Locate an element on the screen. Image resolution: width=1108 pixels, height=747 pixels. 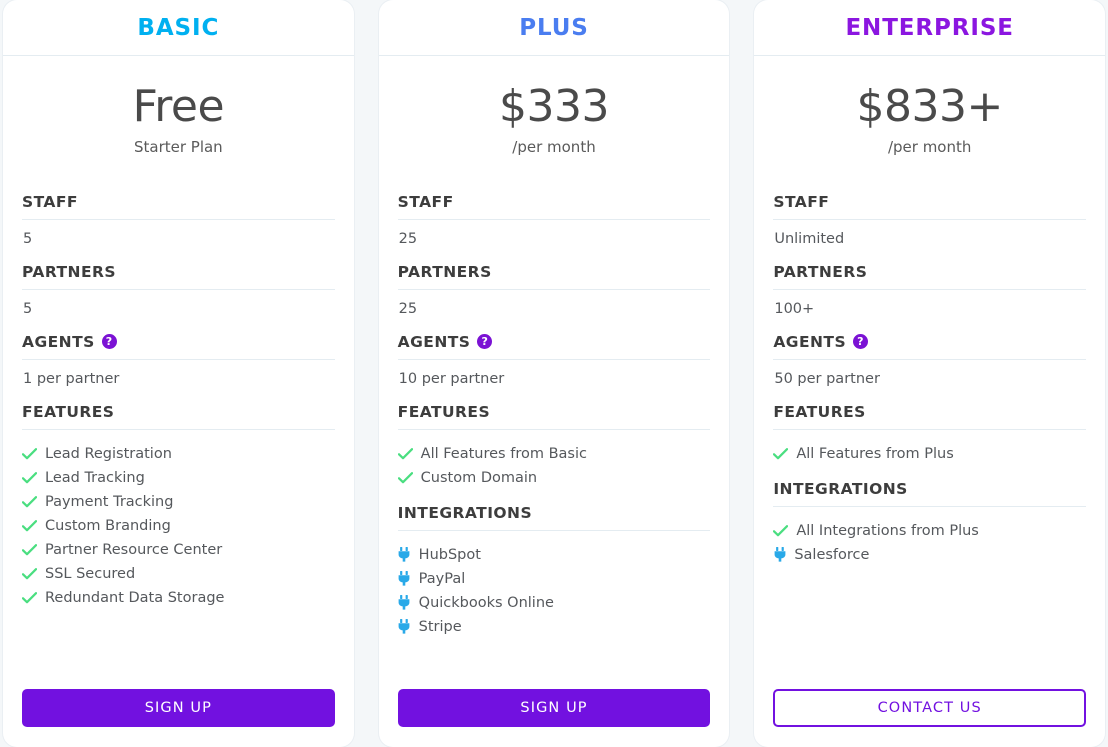
list-item-label: Lead Registration is located at coordinates (108, 453).